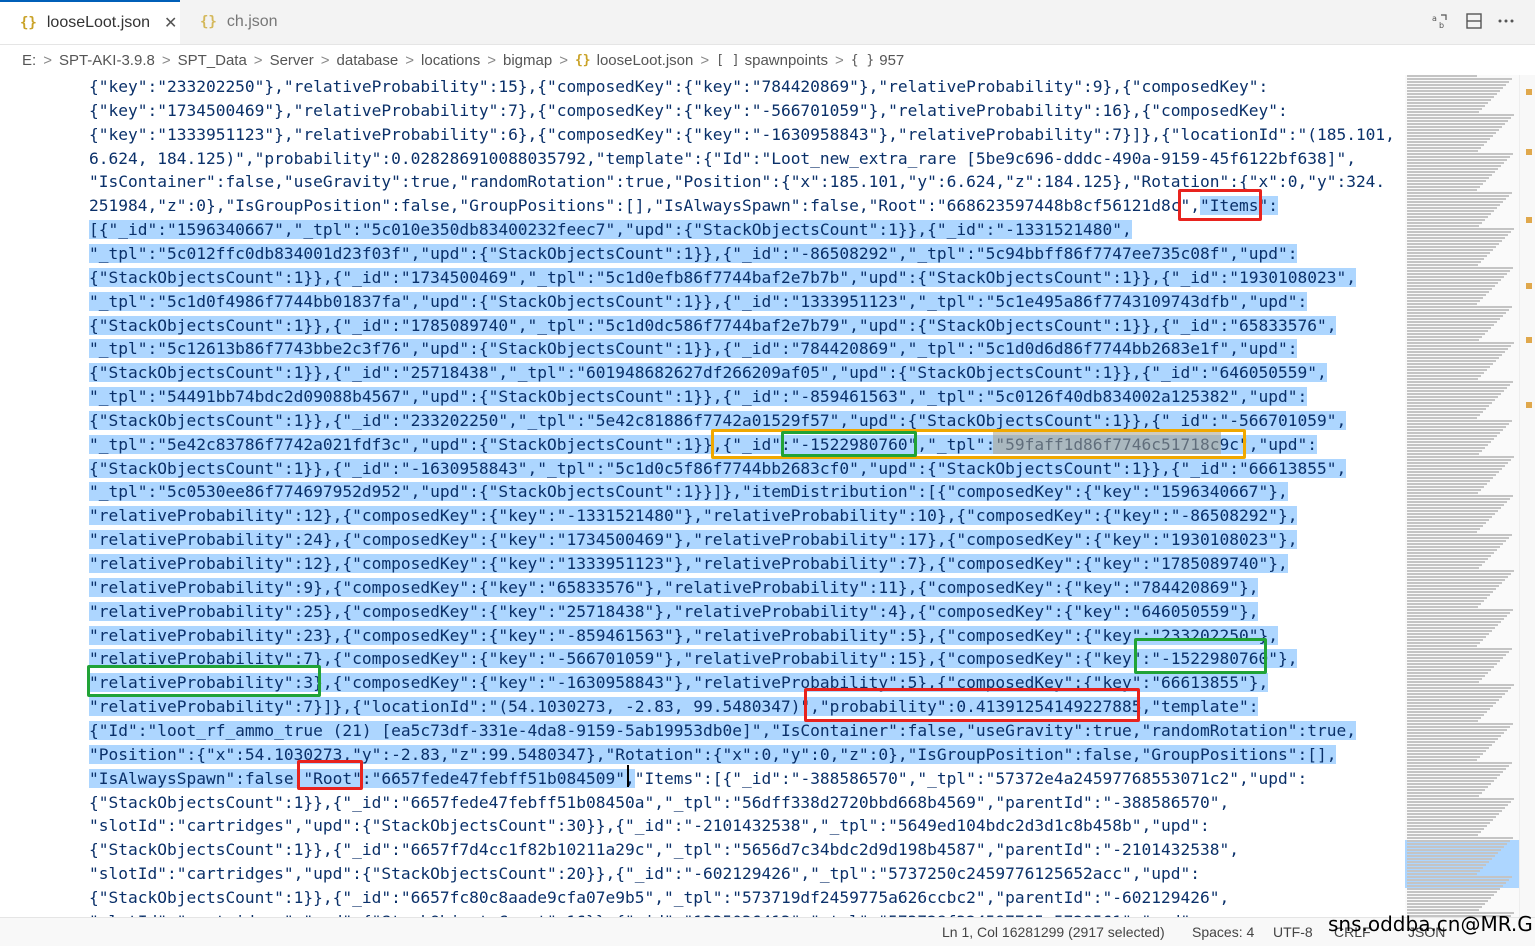 The height and width of the screenshot is (946, 1535). Describe the element at coordinates (767, 22) in the screenshot. I see `tab-bar: {} looseLoot.json ✕ {} ch.json ab` at that location.